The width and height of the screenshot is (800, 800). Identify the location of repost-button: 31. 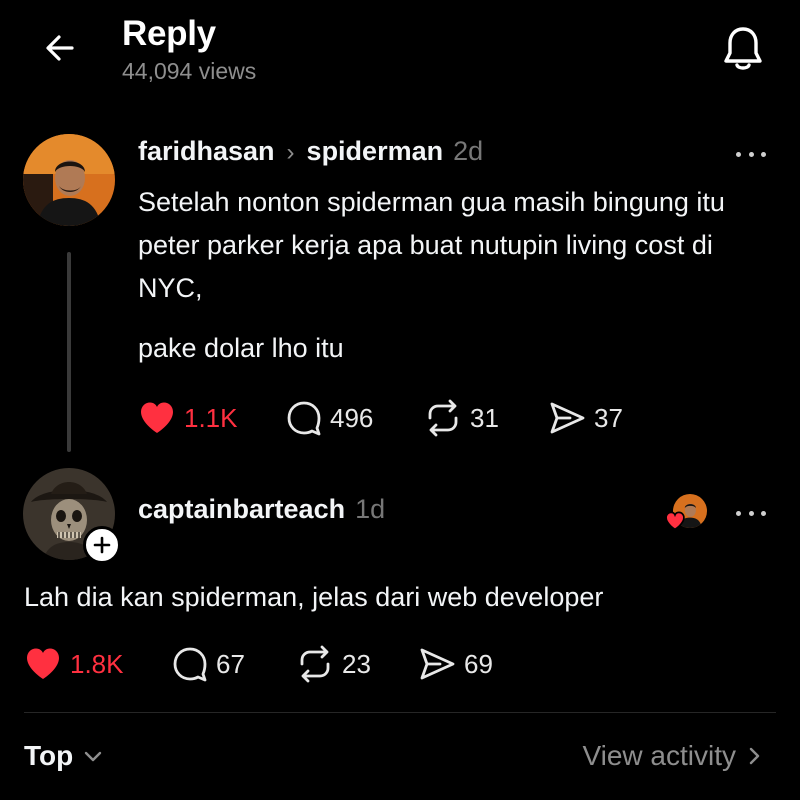
(486, 418).